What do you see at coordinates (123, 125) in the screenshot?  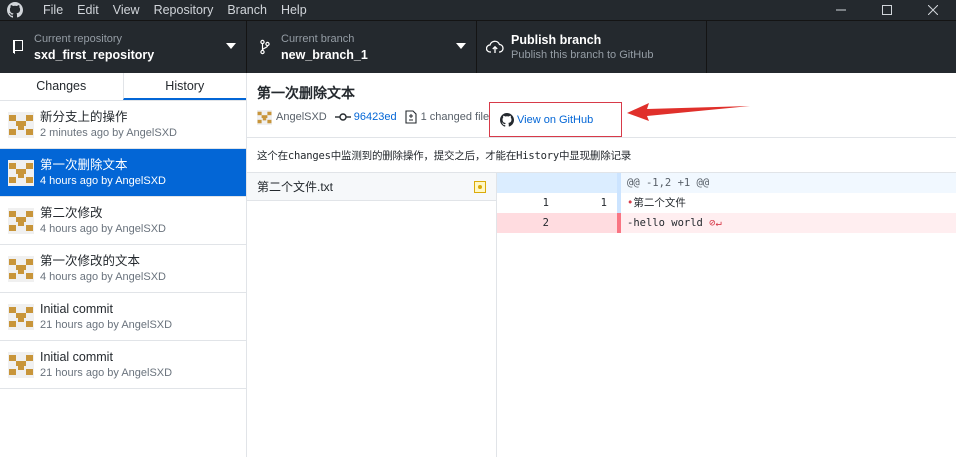 I see `commit-list-item: 新分支上的操作 2 minutes ago by AngelSXD` at bounding box center [123, 125].